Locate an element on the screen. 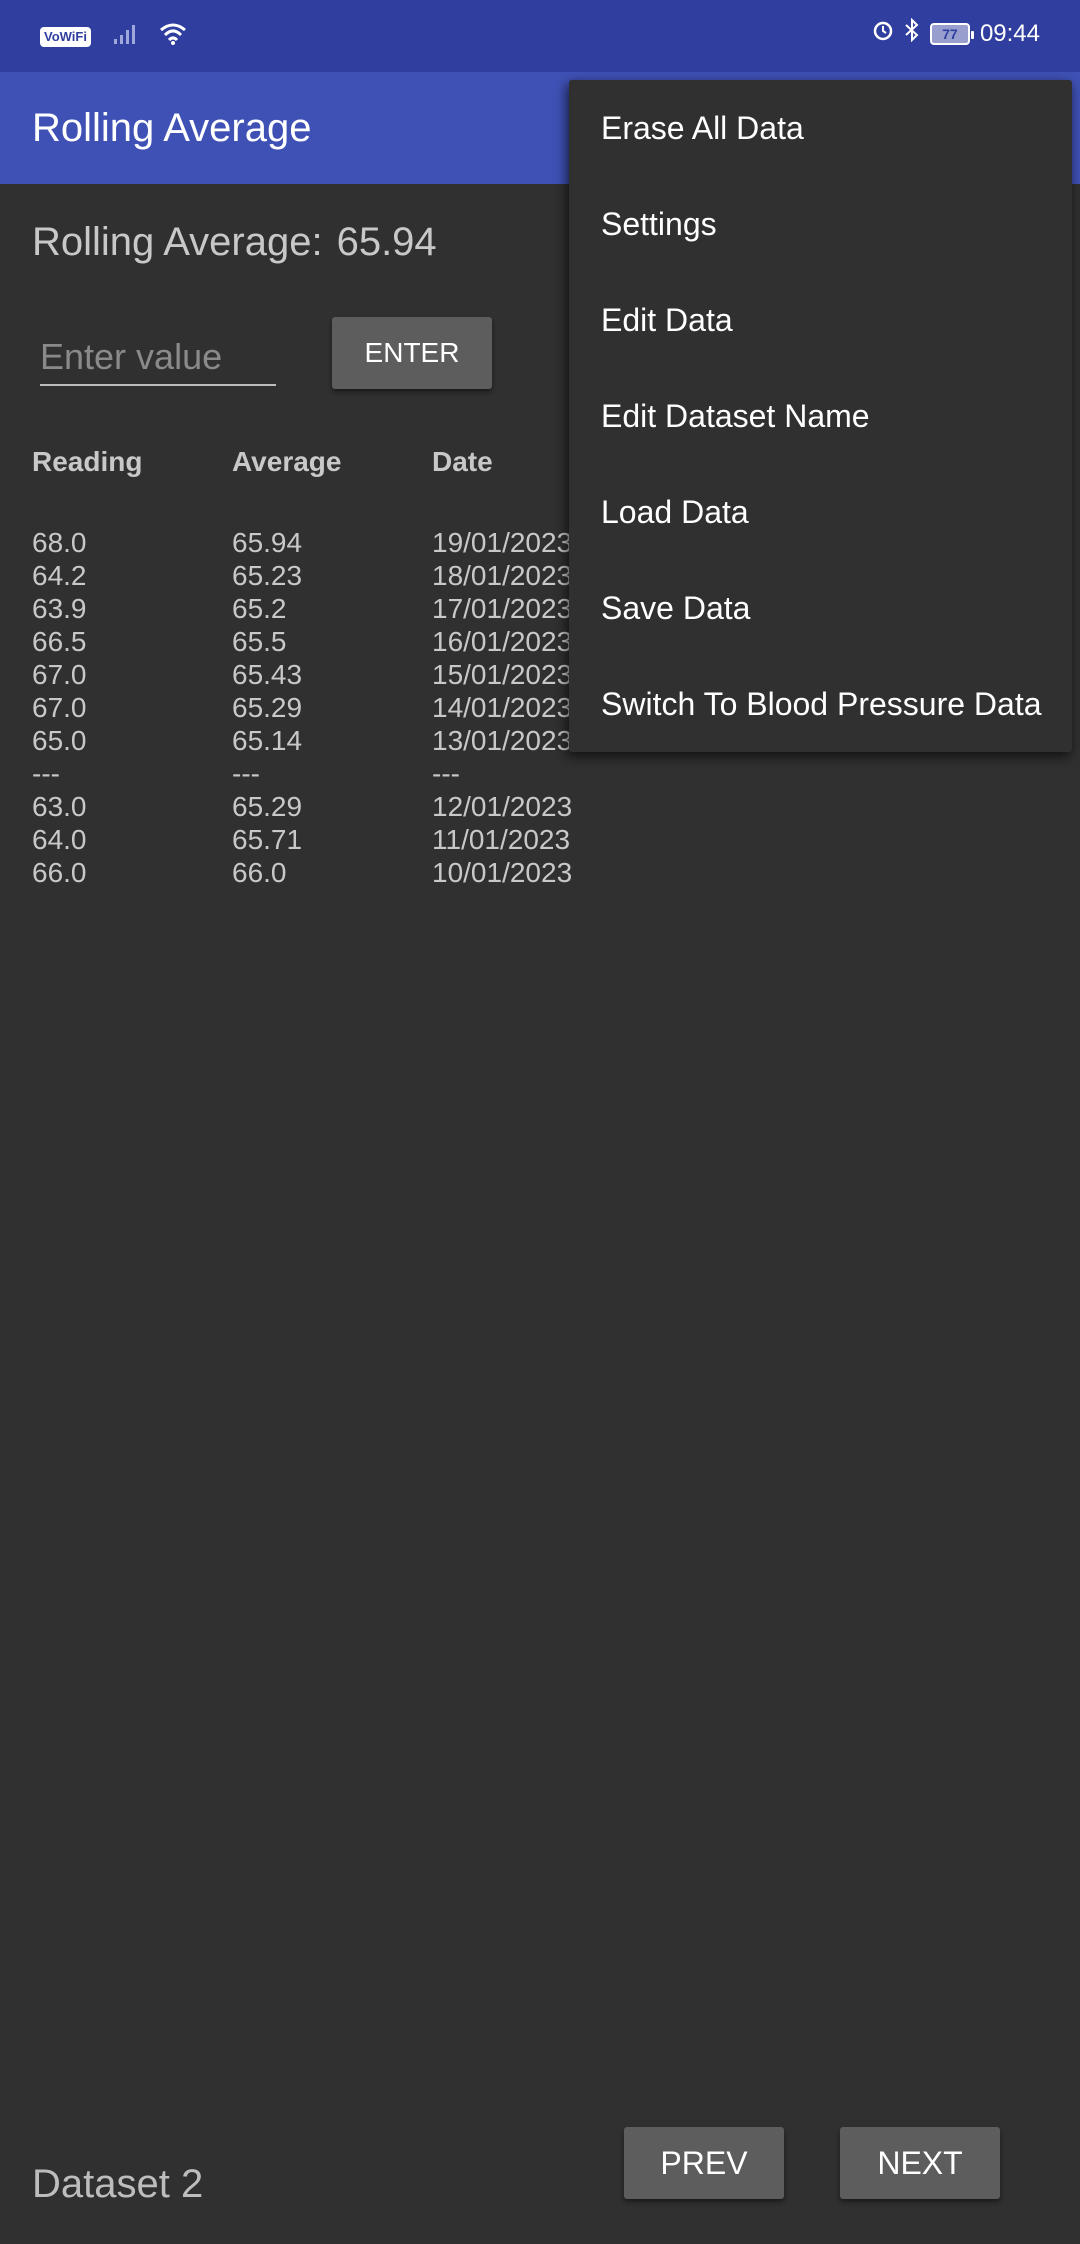  cell-reading: 64.0 is located at coordinates (59, 839).